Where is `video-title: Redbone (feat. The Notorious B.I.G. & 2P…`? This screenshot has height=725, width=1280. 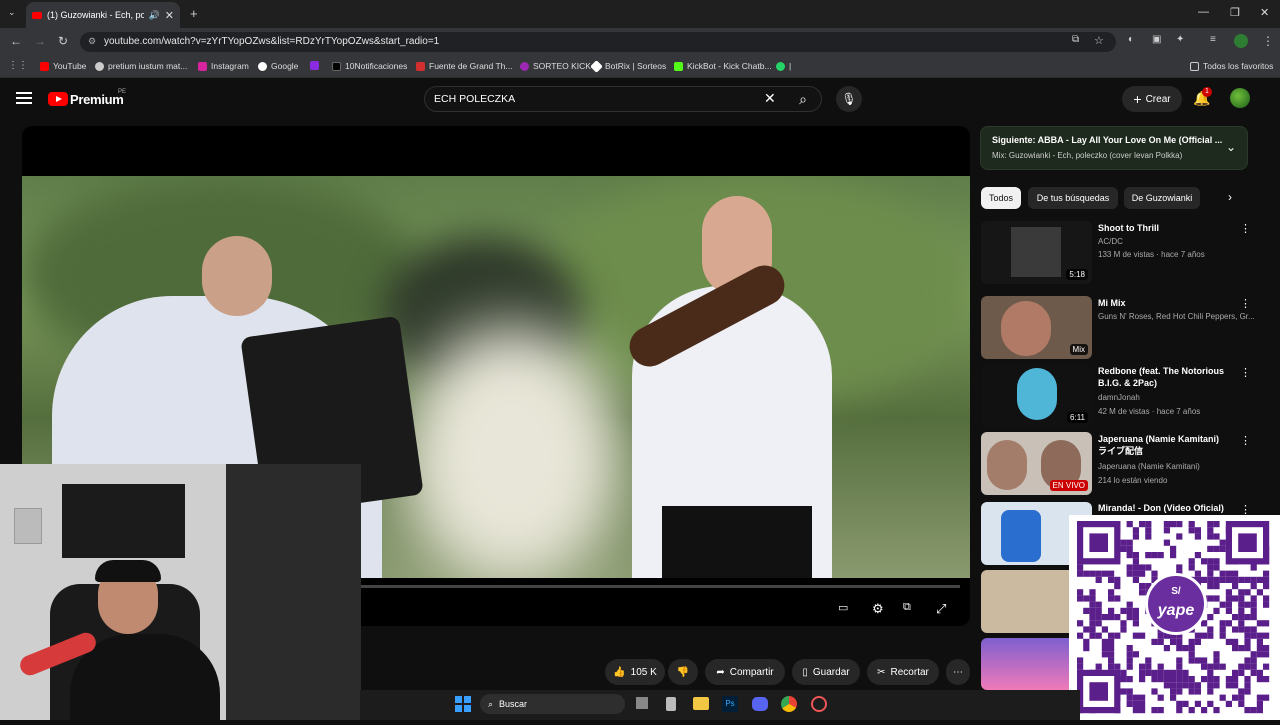
video-title: Redbone (feat. The Notorious B.I.G. & 2P… is located at coordinates (1163, 377).